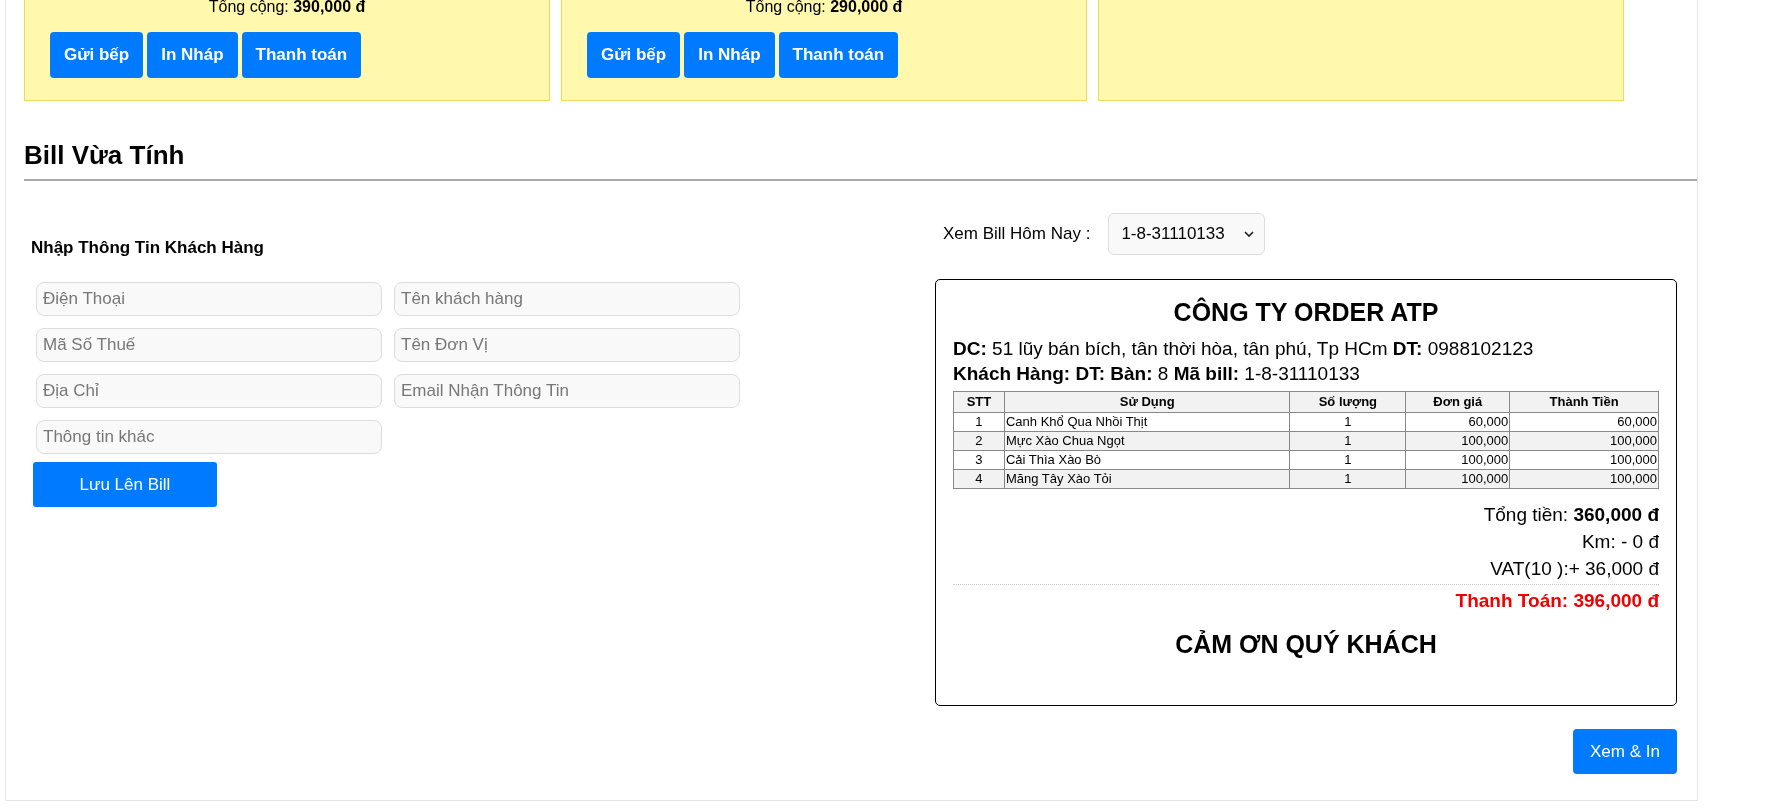 The image size is (1784, 809). What do you see at coordinates (1017, 234) in the screenshot?
I see `view-bill-label: Xem Bill Hôm Nay :` at bounding box center [1017, 234].